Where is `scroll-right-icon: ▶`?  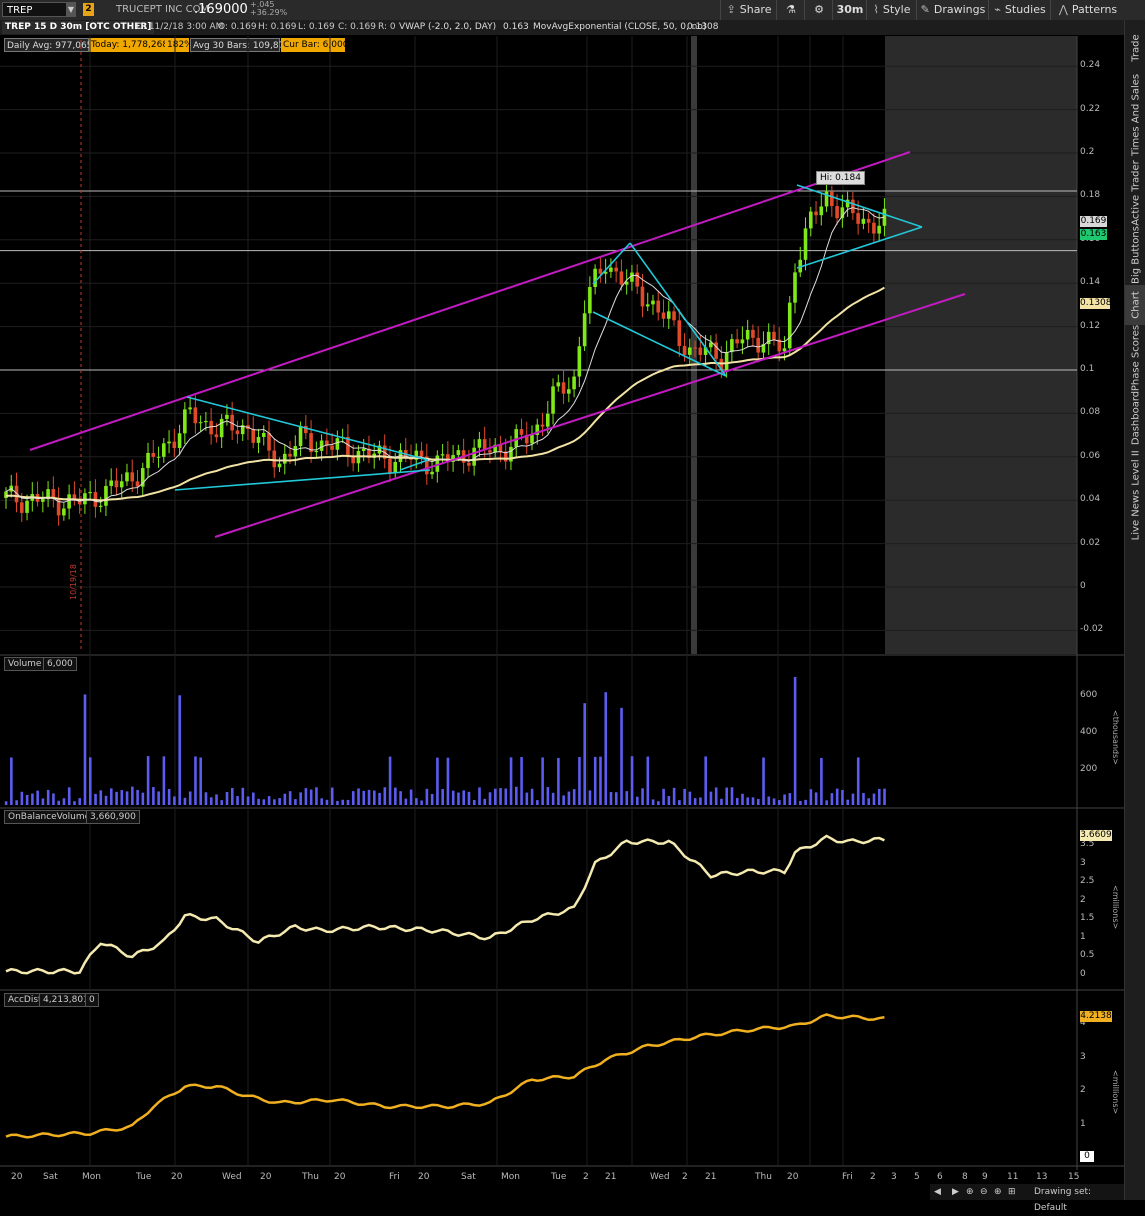
scroll-right-icon: ▶ is located at coordinates (955, 1192).